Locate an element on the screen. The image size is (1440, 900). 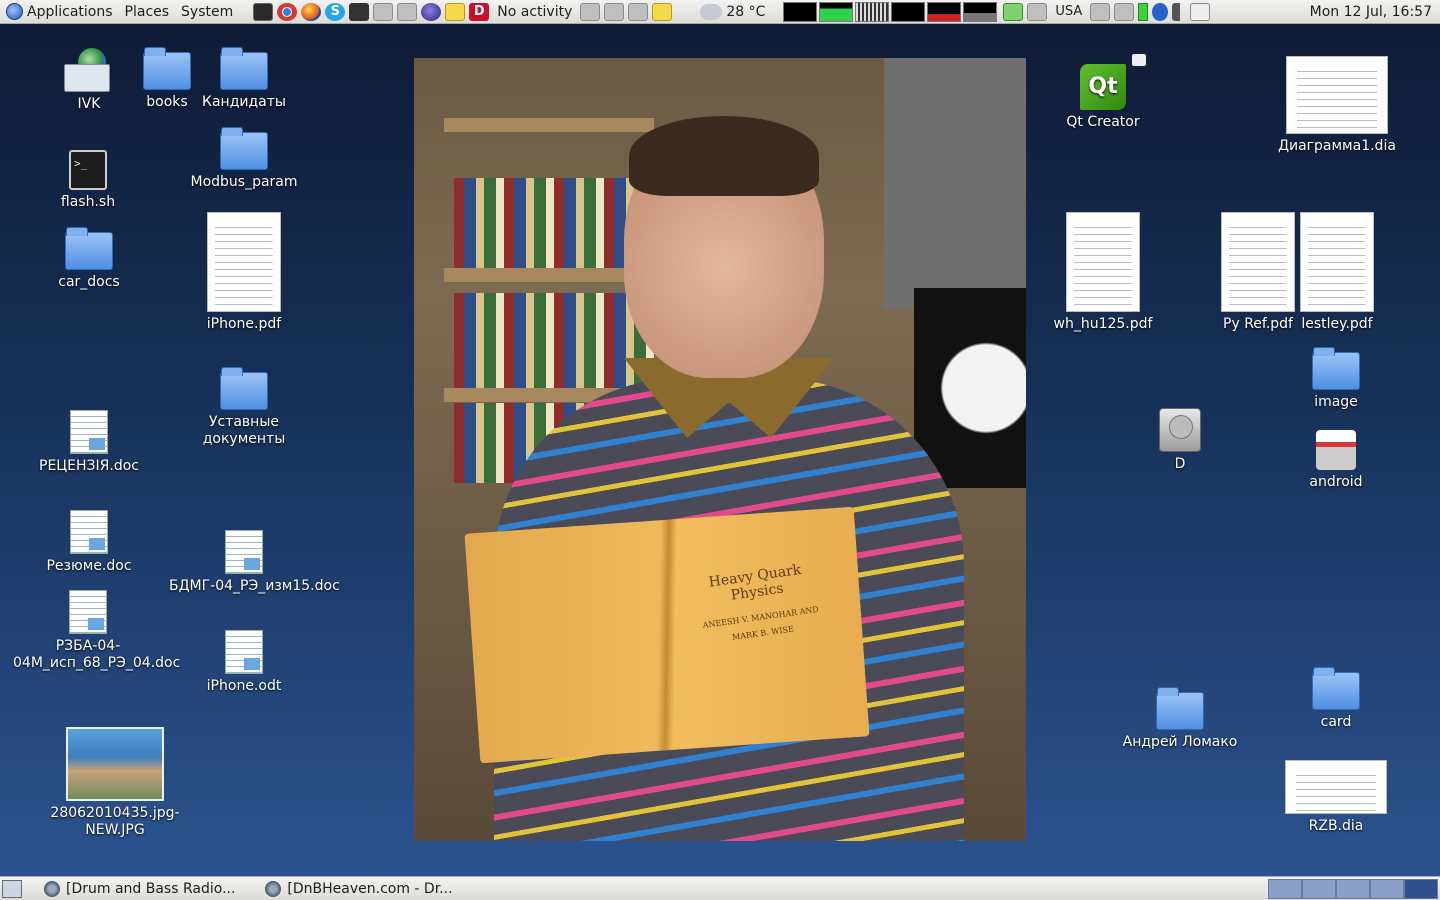
desktop-icon-car-docs: car_docs is located at coordinates (89, 259).